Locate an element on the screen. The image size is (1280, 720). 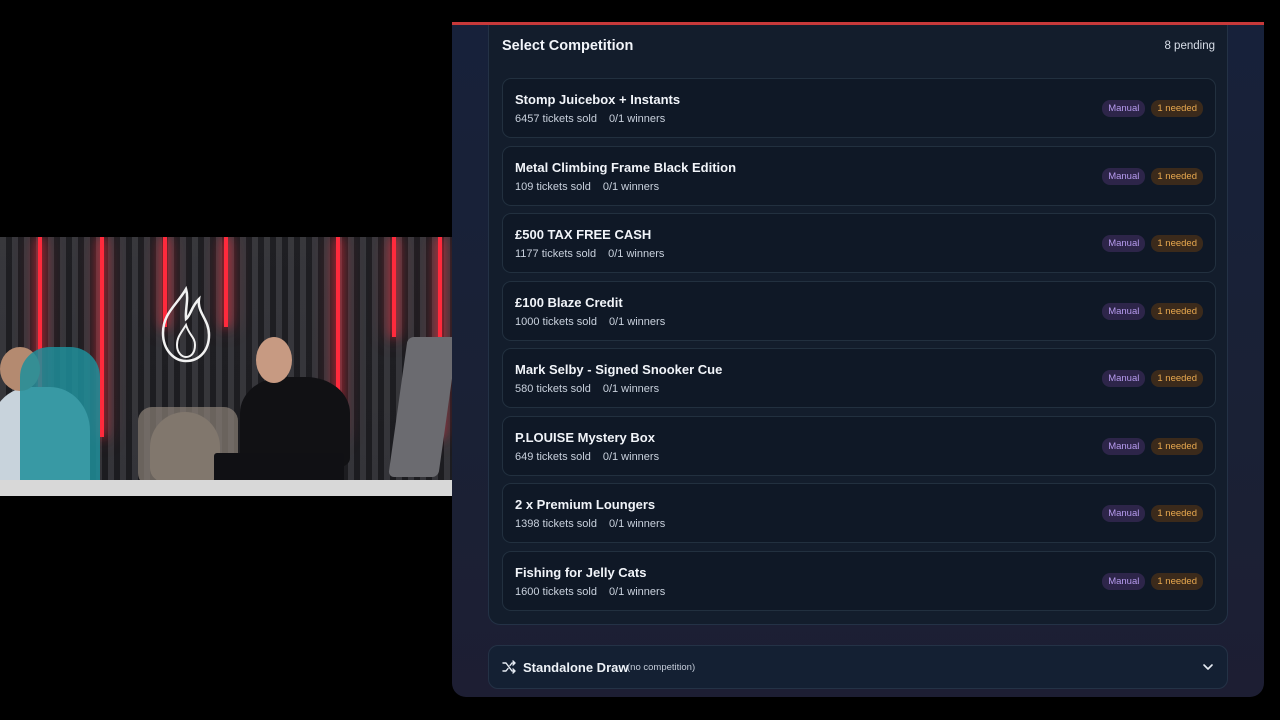
competition-name: £100 Blaze Credit is located at coordinates (569, 302).